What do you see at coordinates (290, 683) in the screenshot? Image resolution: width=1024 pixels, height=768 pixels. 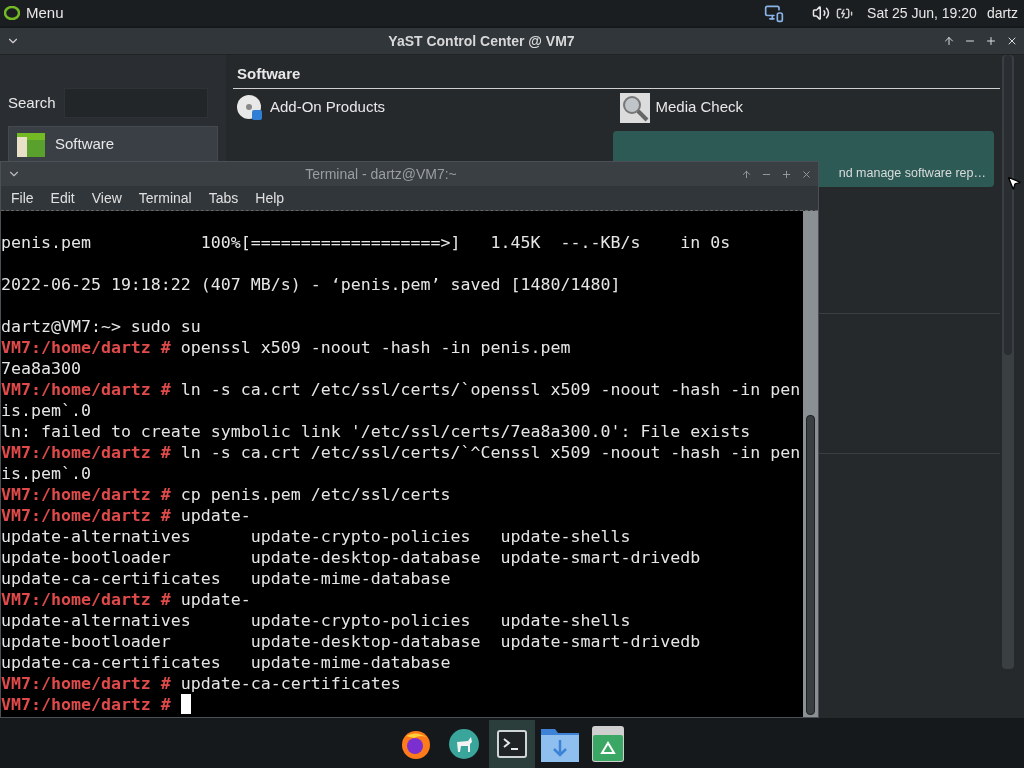 I see `terminal-line: update-ca-certificates` at bounding box center [290, 683].